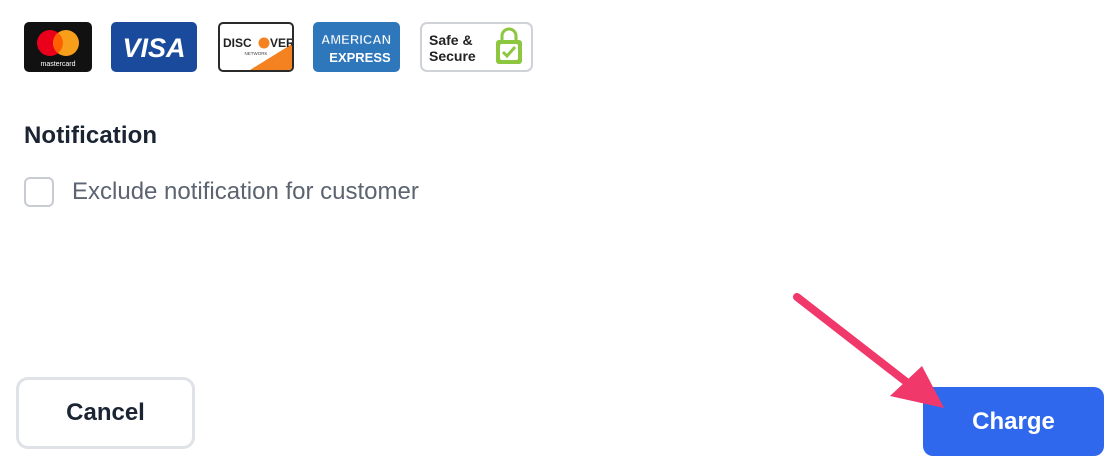 This screenshot has height=474, width=1116. Describe the element at coordinates (281, 43) in the screenshot. I see `svg-text: VER` at that location.